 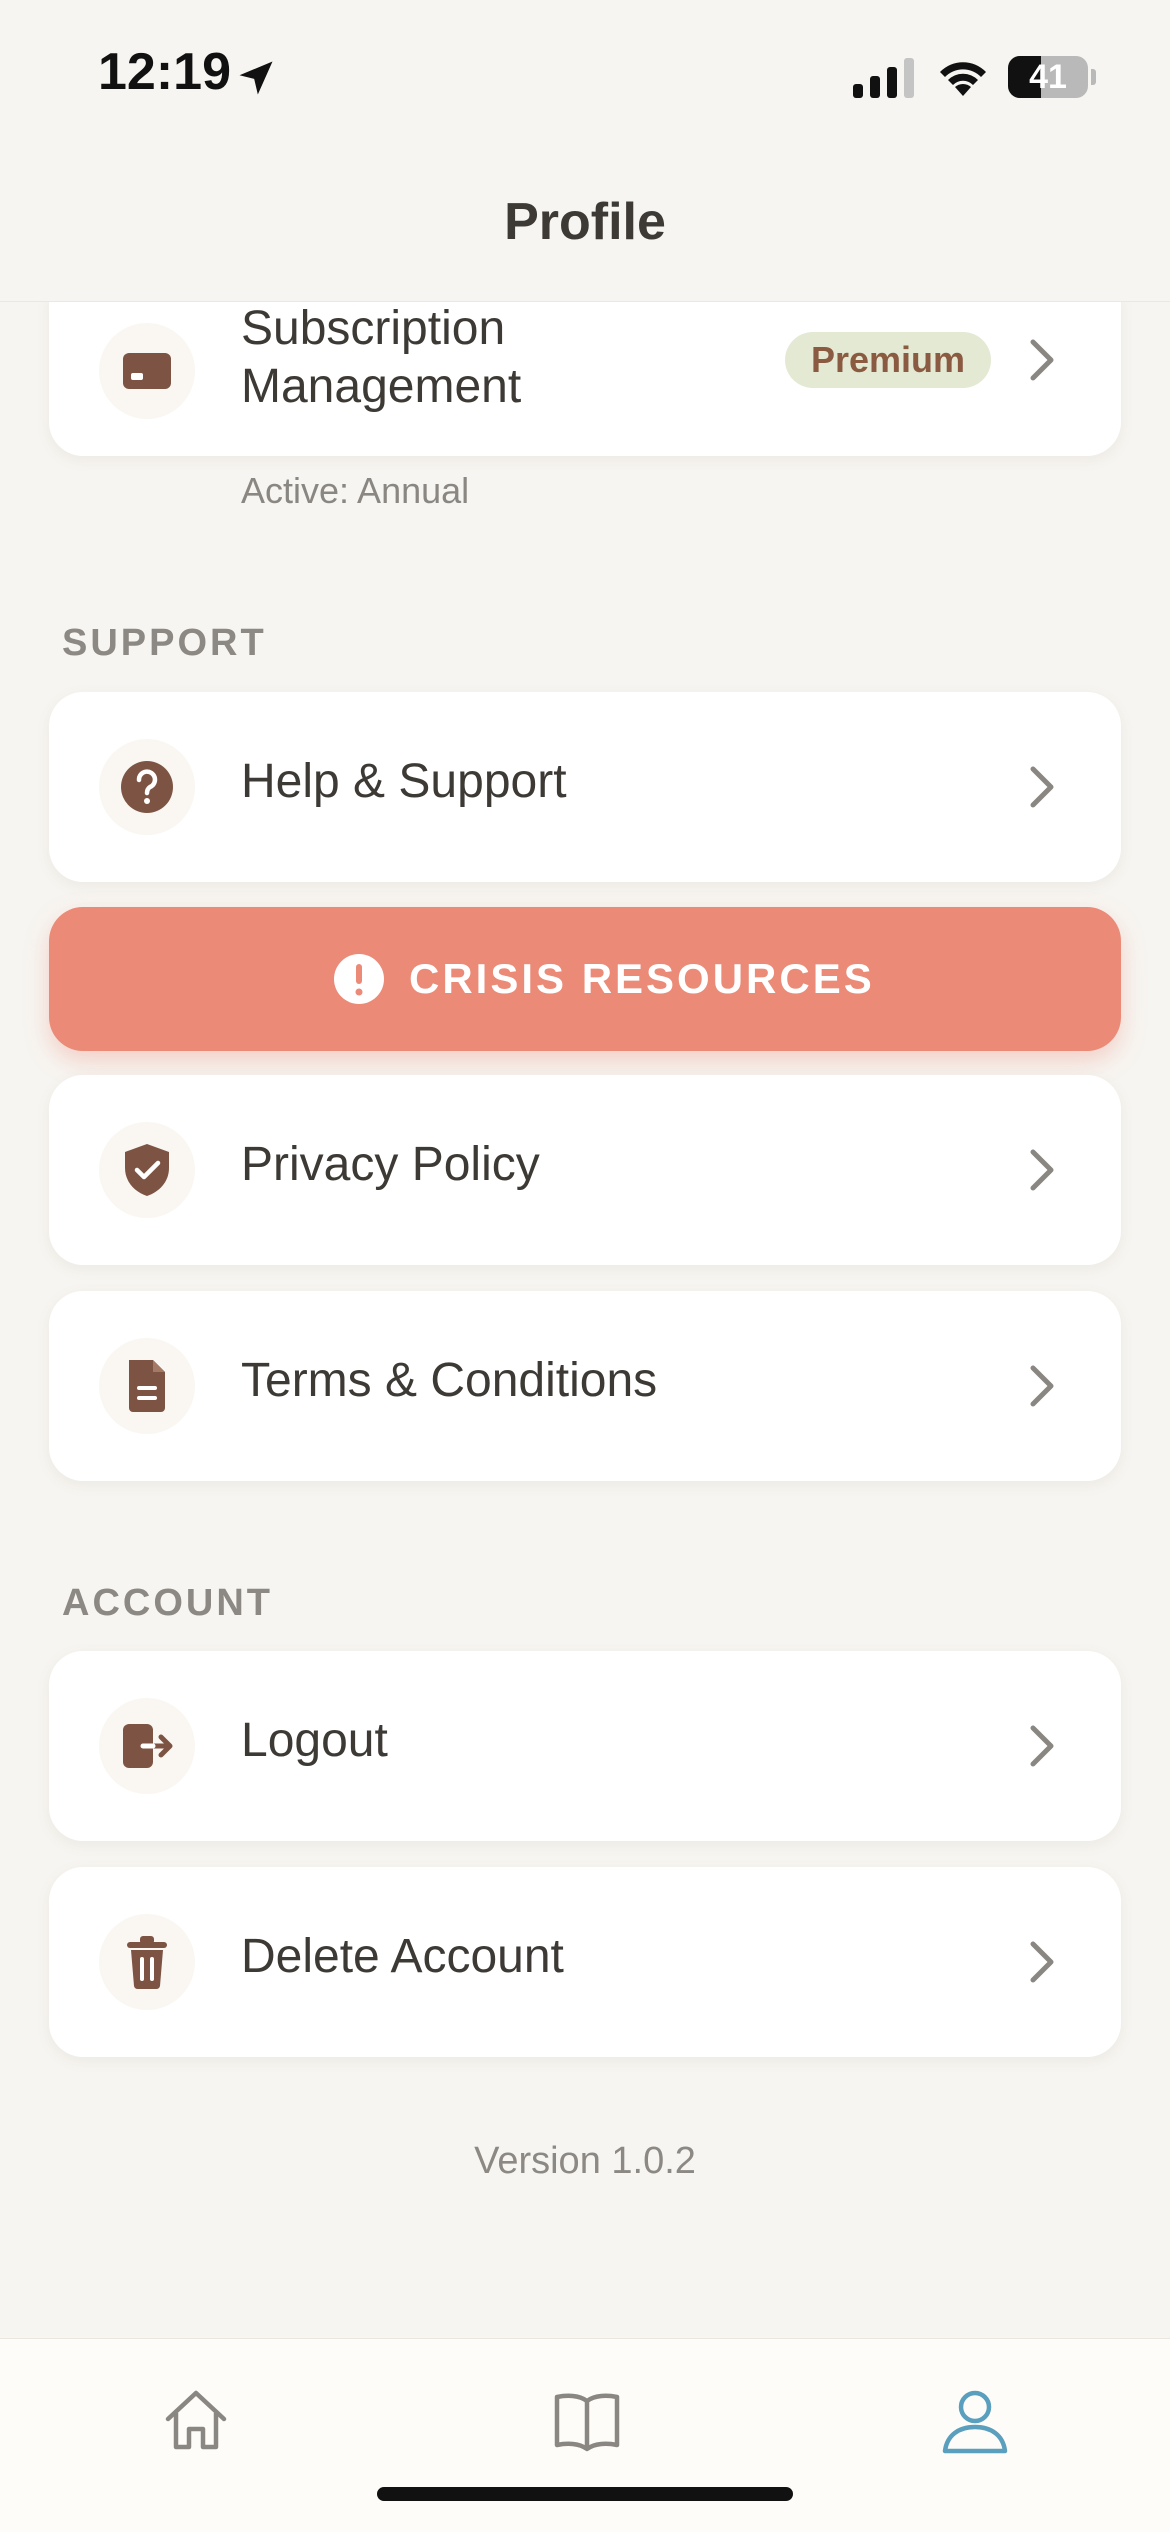 I want to click on status-time: 12:19, so click(x=164, y=72).